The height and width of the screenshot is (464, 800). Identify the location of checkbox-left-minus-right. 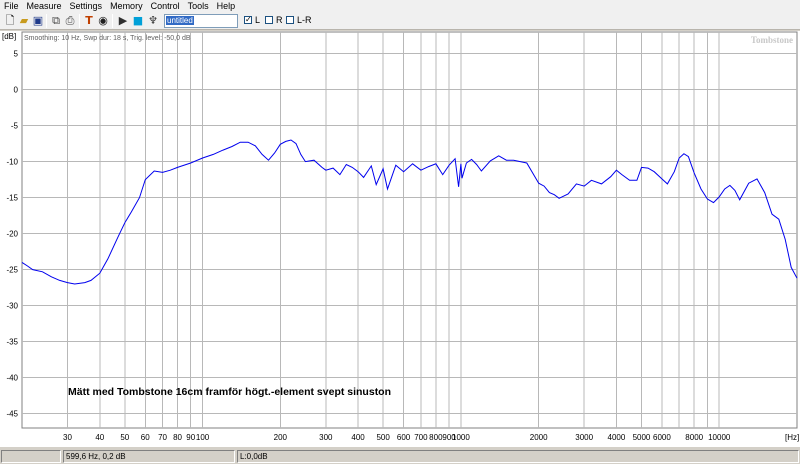
(290, 20).